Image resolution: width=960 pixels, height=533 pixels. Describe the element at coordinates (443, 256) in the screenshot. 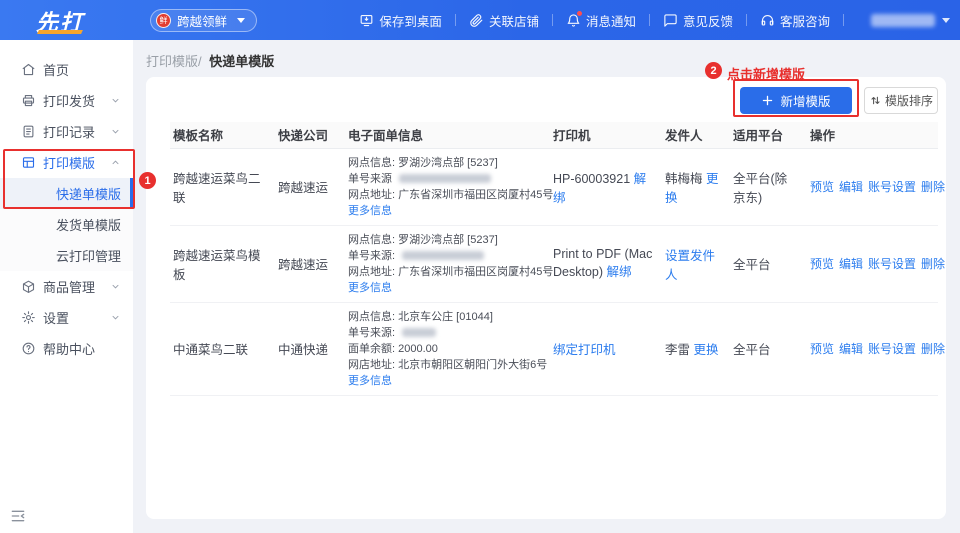

I see `redacted-value` at that location.